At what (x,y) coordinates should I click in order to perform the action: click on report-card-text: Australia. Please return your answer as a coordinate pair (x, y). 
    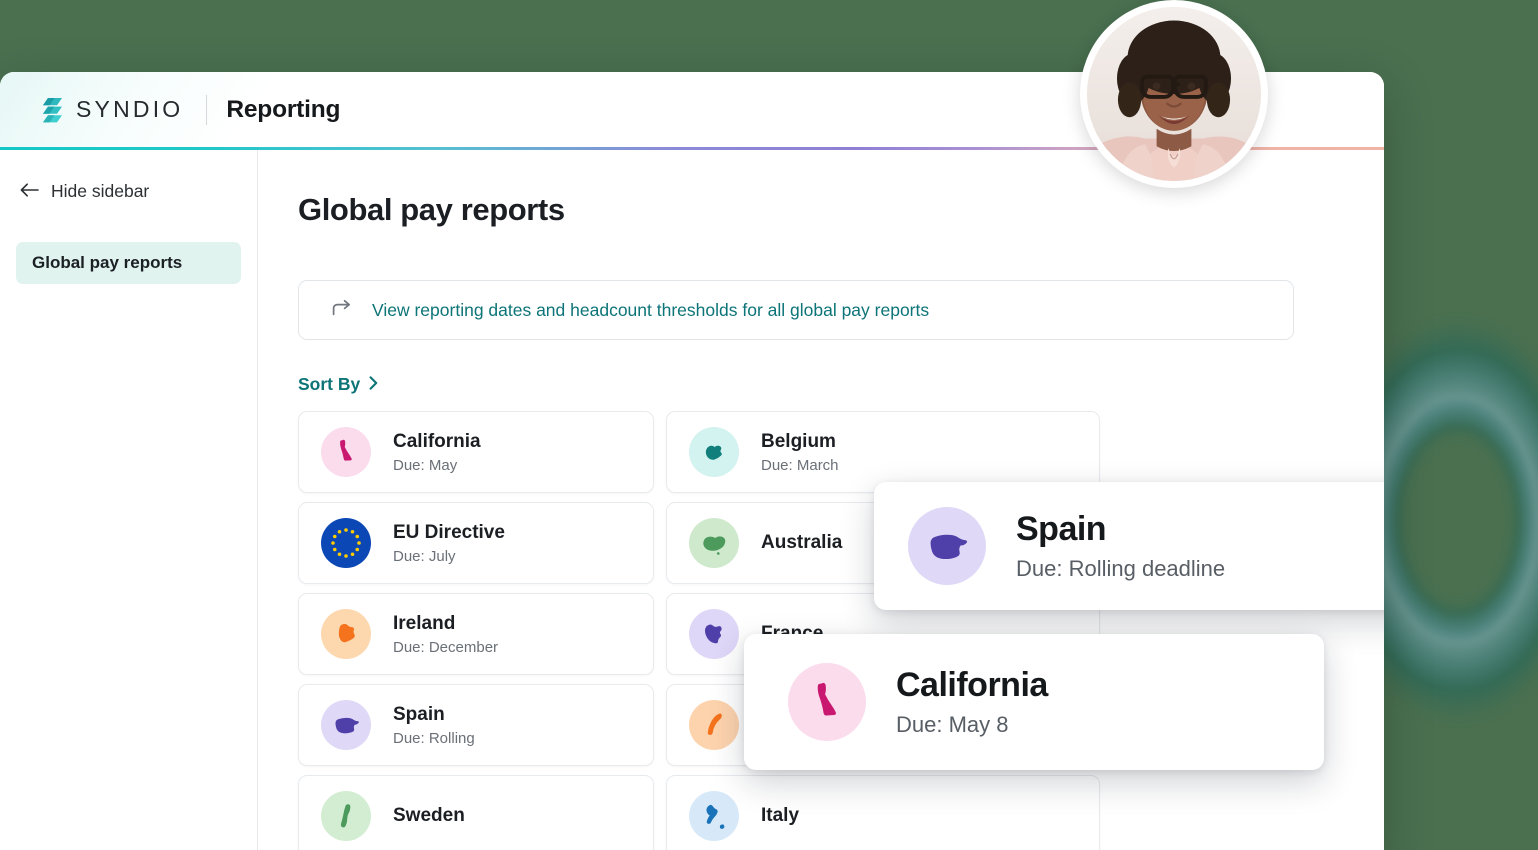
    Looking at the image, I should click on (801, 543).